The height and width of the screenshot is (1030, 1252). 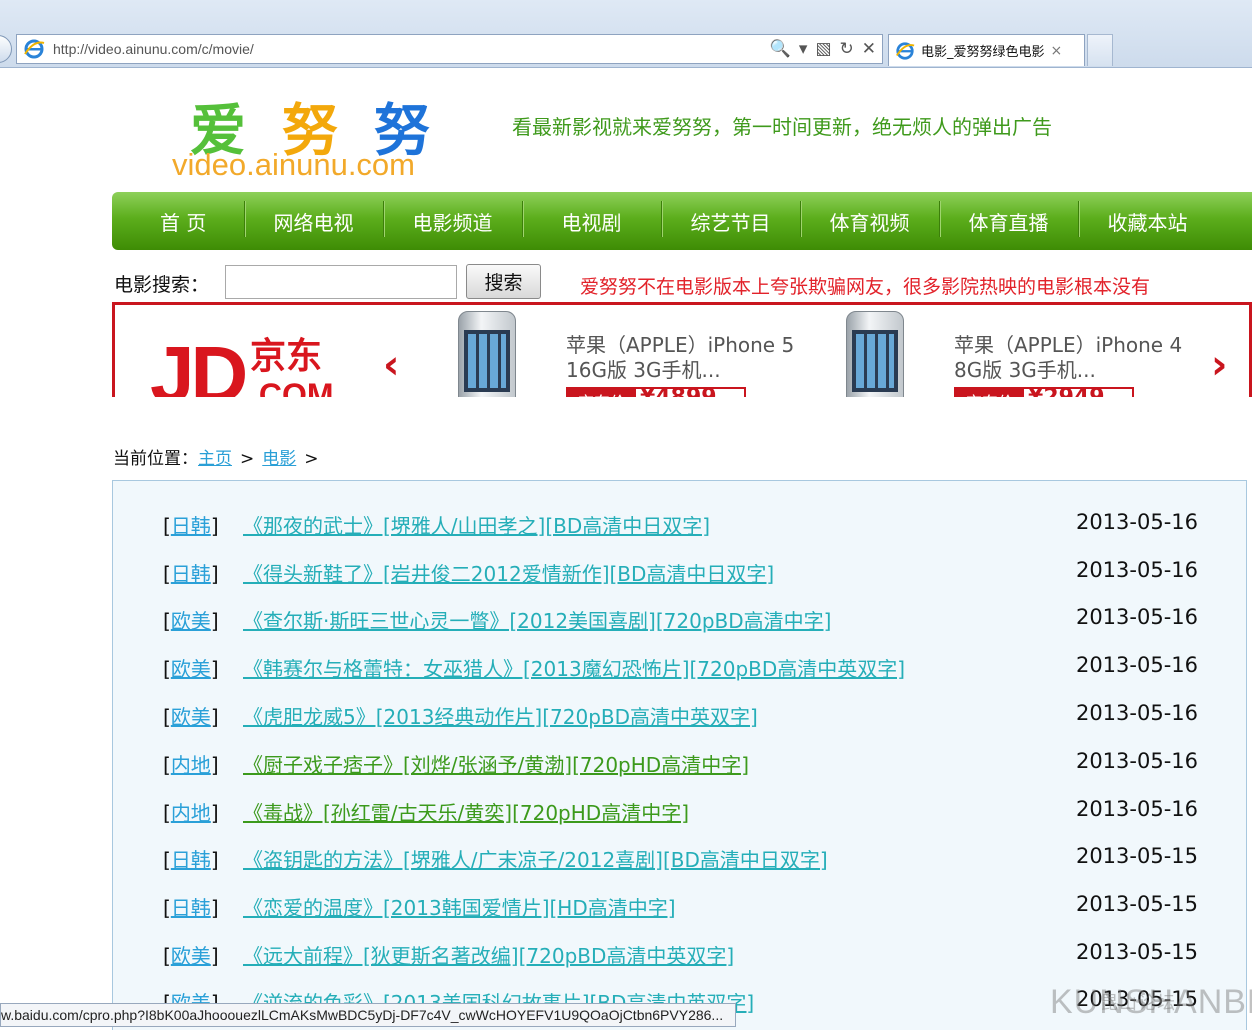 What do you see at coordinates (680, 345) in the screenshot?
I see `product-name-line1: 苹果（APPLE）iPhone 5` at bounding box center [680, 345].